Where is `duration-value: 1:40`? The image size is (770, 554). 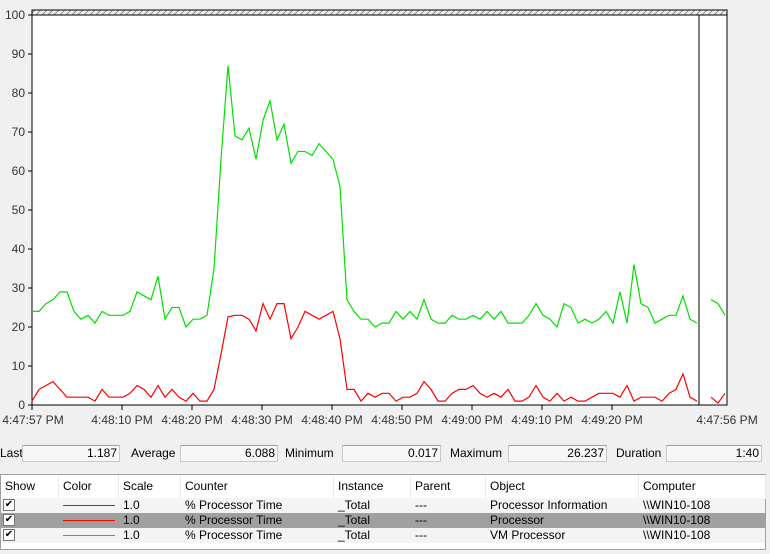
duration-value: 1:40 is located at coordinates (714, 453).